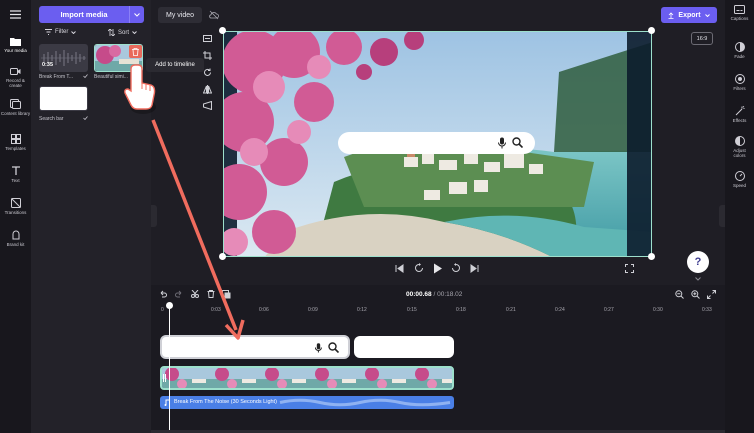  What do you see at coordinates (739, 141) in the screenshot?
I see `adjust-colors-icon` at bounding box center [739, 141].